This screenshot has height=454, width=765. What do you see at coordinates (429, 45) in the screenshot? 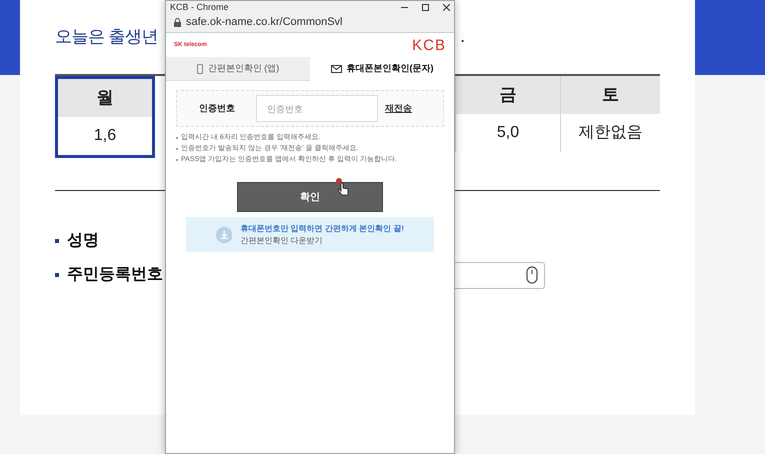
I see `logo: KCB` at bounding box center [429, 45].